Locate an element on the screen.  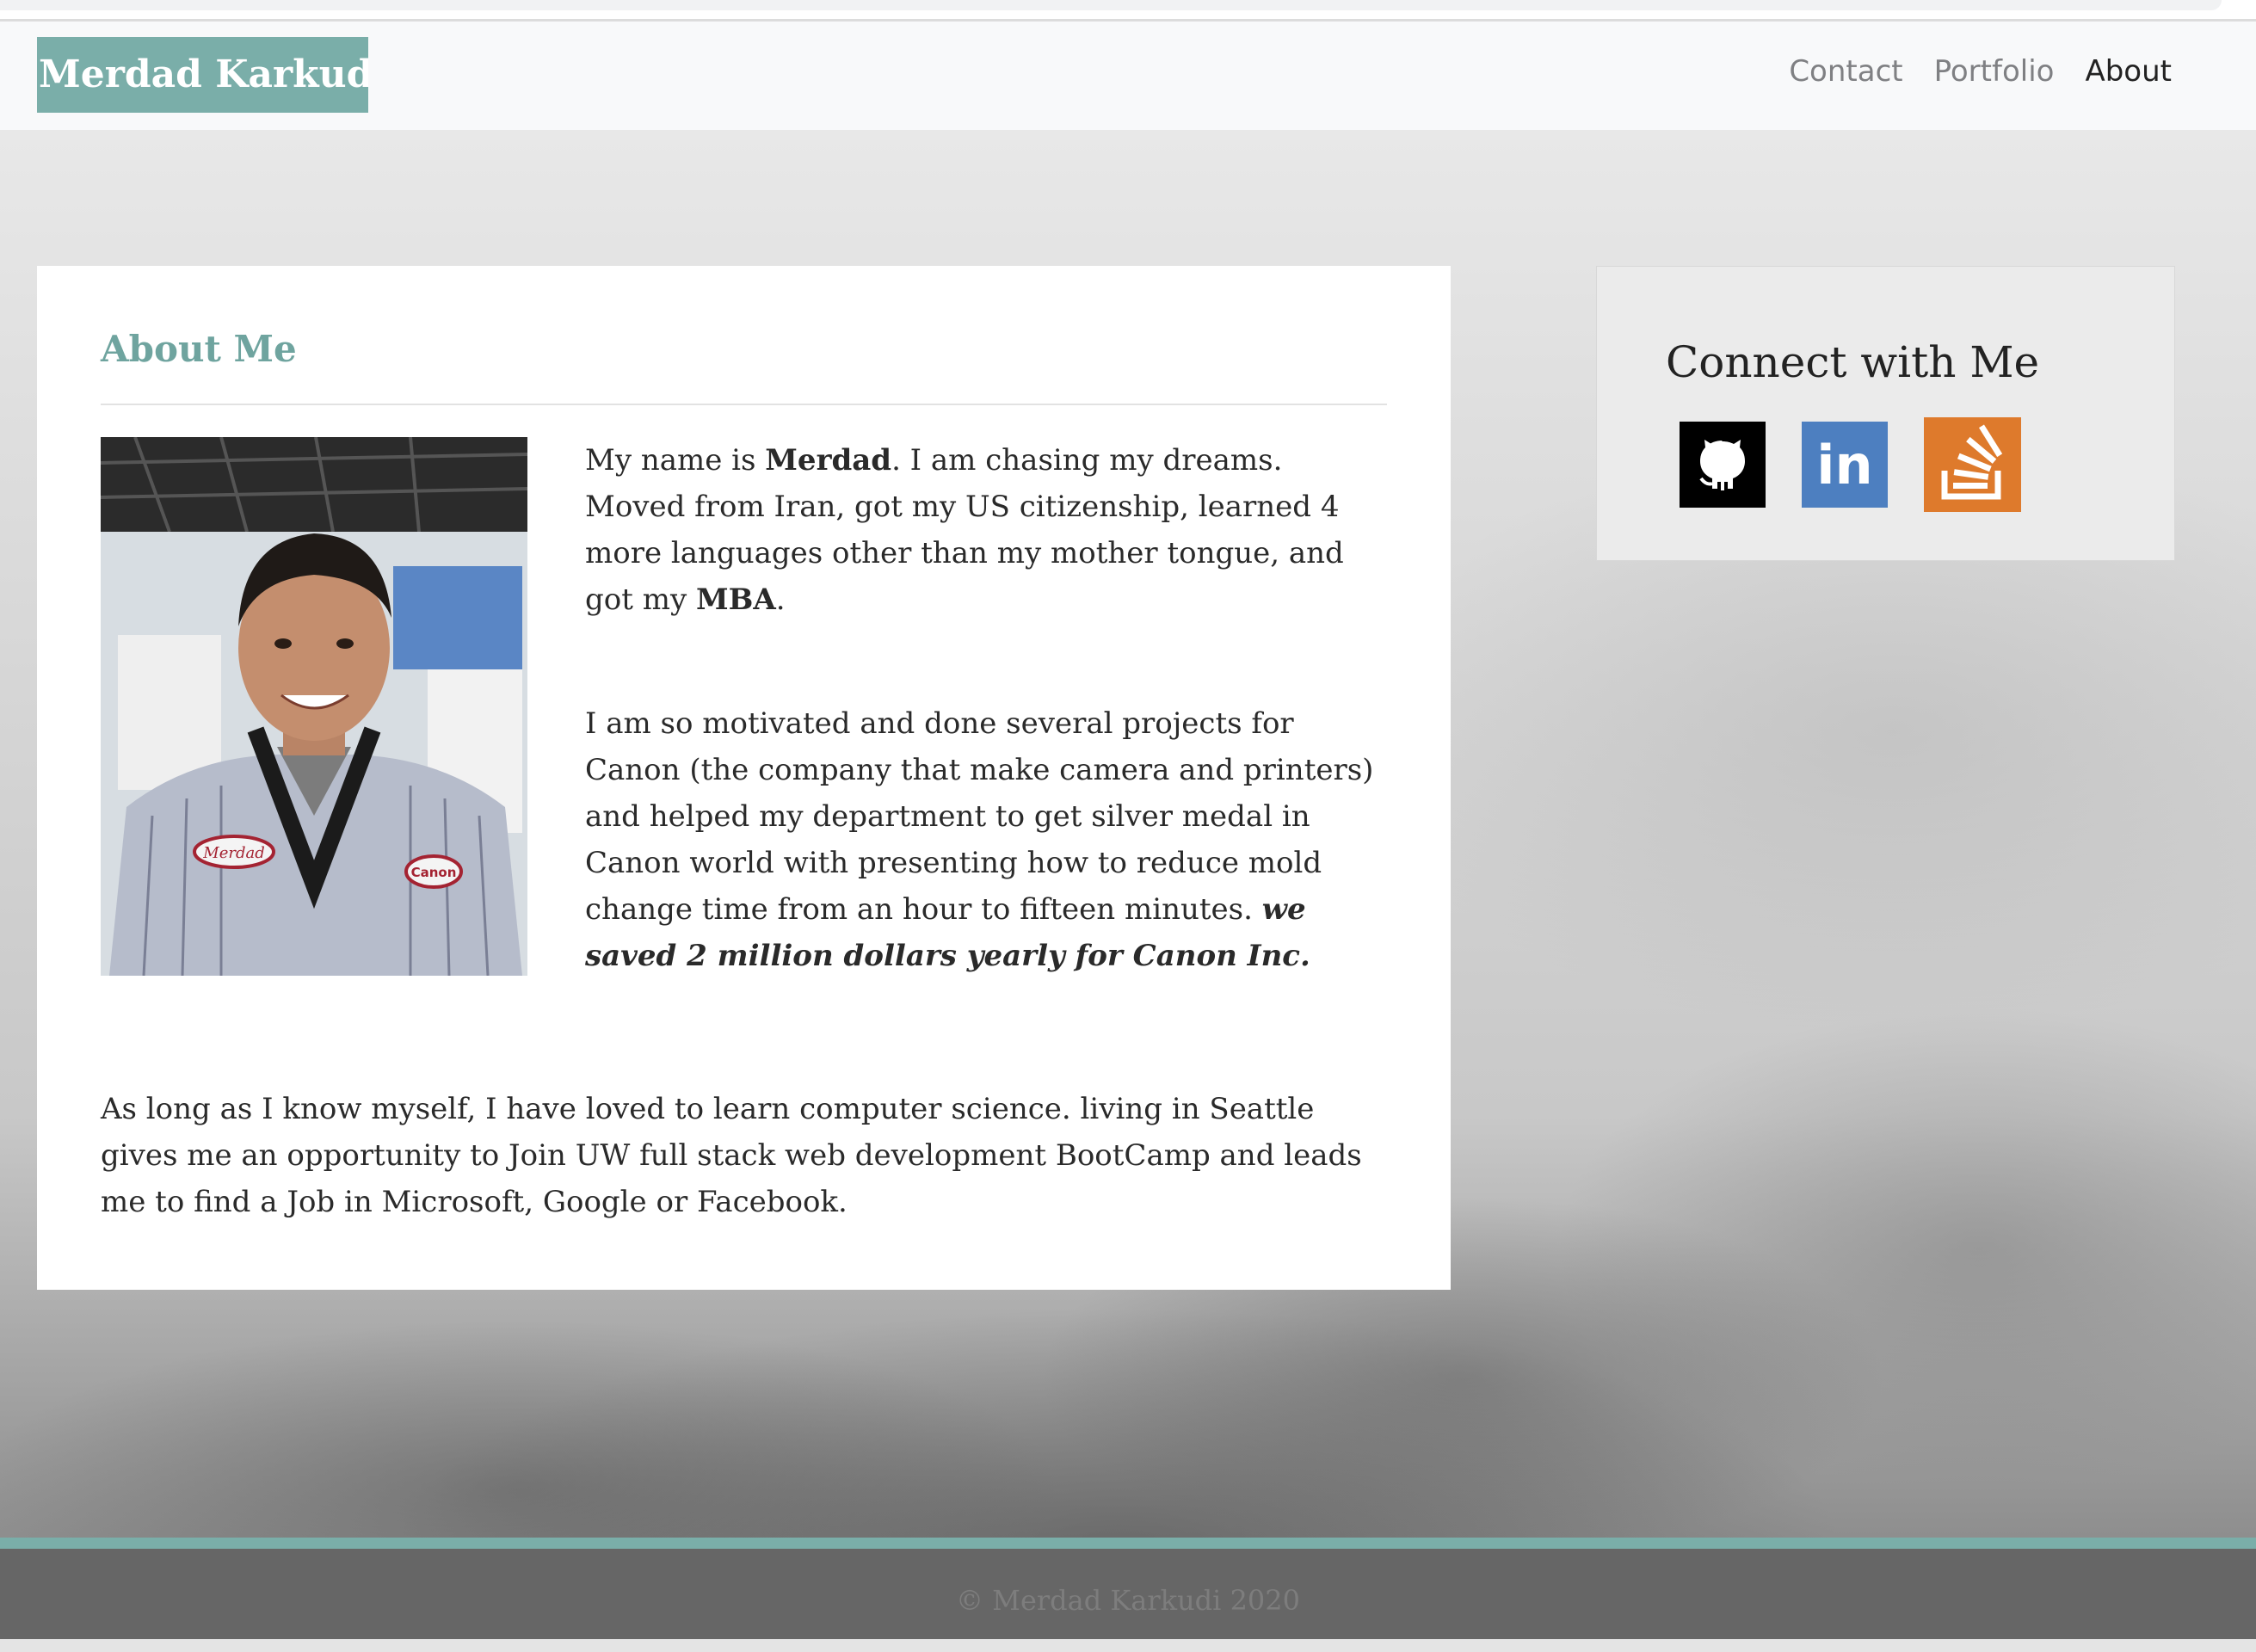
stackoverflow-icon is located at coordinates (1972, 464).